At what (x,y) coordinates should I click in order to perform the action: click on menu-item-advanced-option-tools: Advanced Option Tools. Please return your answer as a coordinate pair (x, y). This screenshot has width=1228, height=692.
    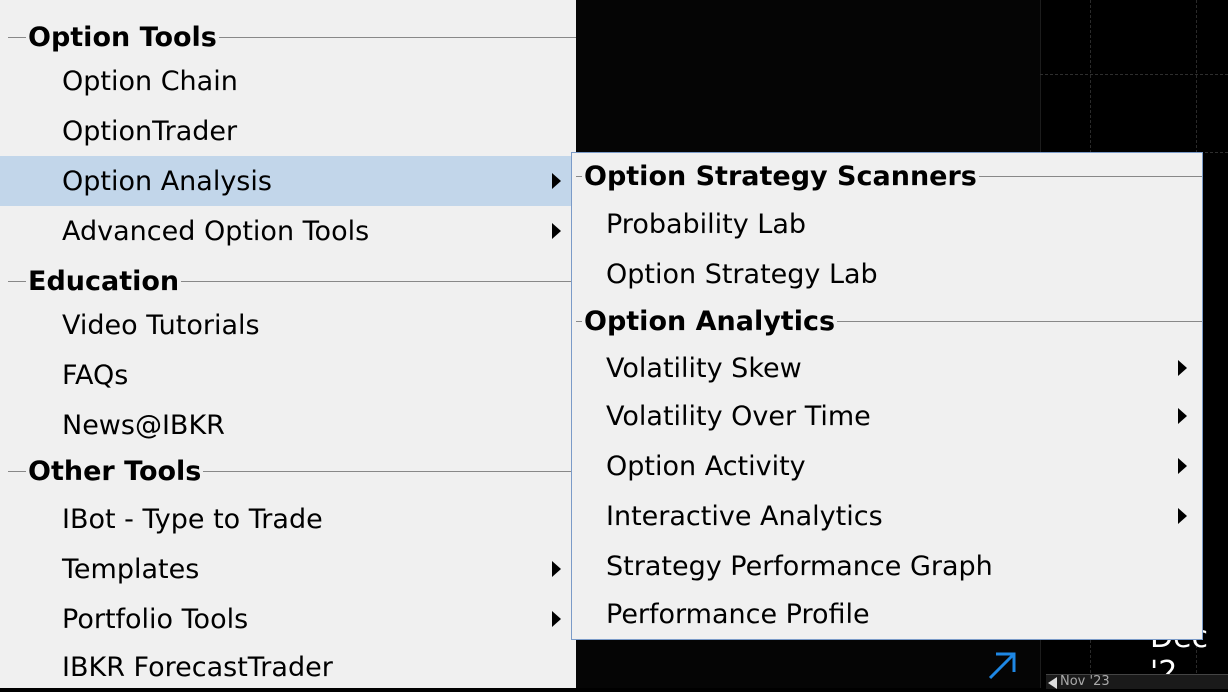
    Looking at the image, I should click on (288, 231).